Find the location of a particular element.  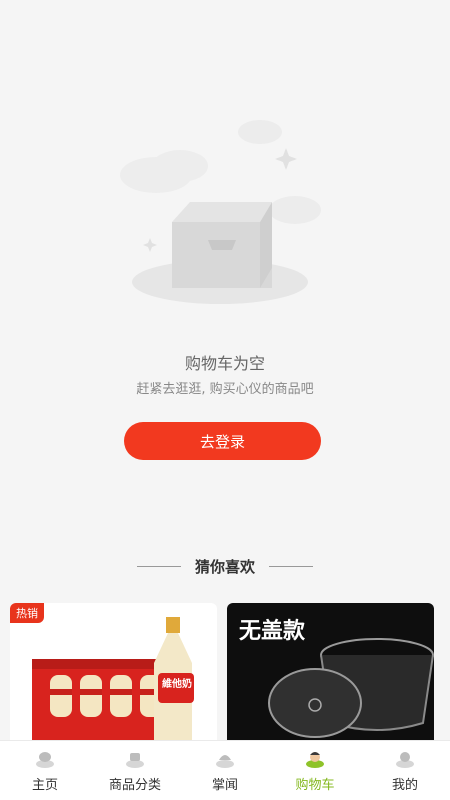

empty-cart-title: 购物车为空 is located at coordinates (224, 363).